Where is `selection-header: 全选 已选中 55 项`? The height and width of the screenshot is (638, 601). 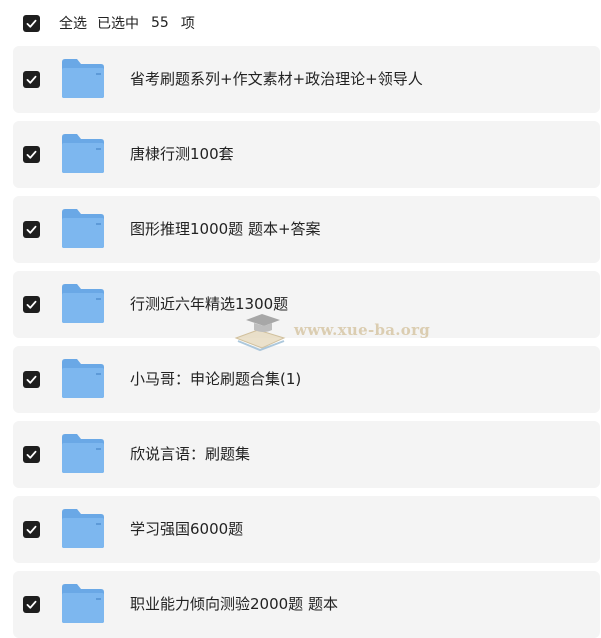
selection-header: 全选 已选中 55 项 is located at coordinates (300, 23).